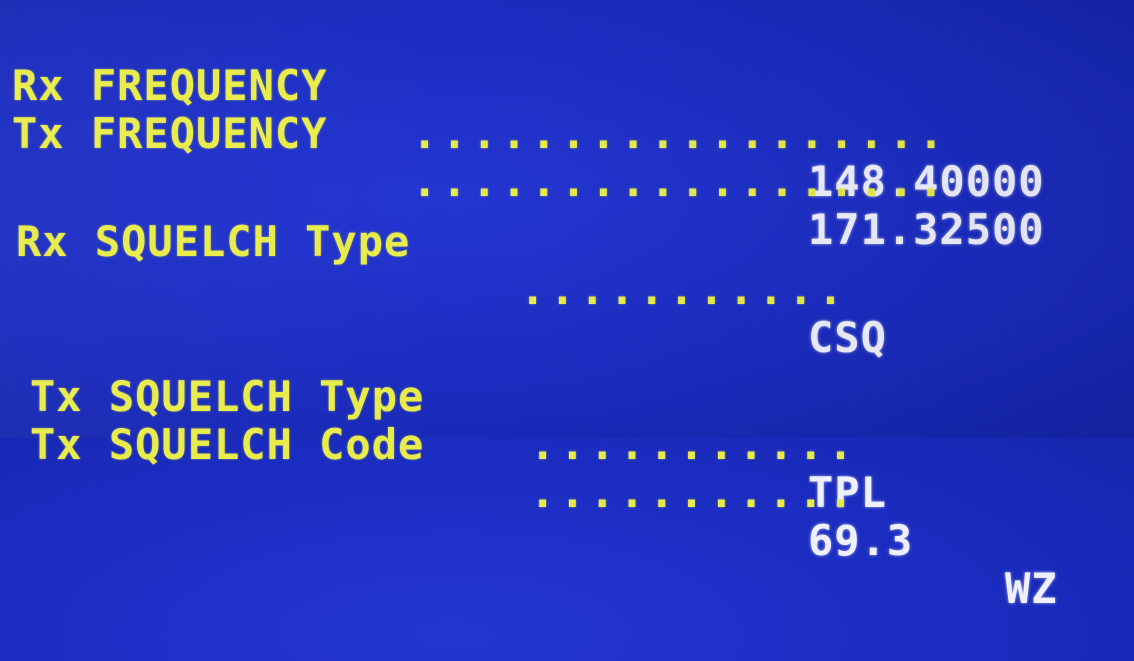 This screenshot has width=1134, height=661. What do you see at coordinates (170, 133) in the screenshot?
I see `tx-frequency-label: Tx FREQUENCY` at bounding box center [170, 133].